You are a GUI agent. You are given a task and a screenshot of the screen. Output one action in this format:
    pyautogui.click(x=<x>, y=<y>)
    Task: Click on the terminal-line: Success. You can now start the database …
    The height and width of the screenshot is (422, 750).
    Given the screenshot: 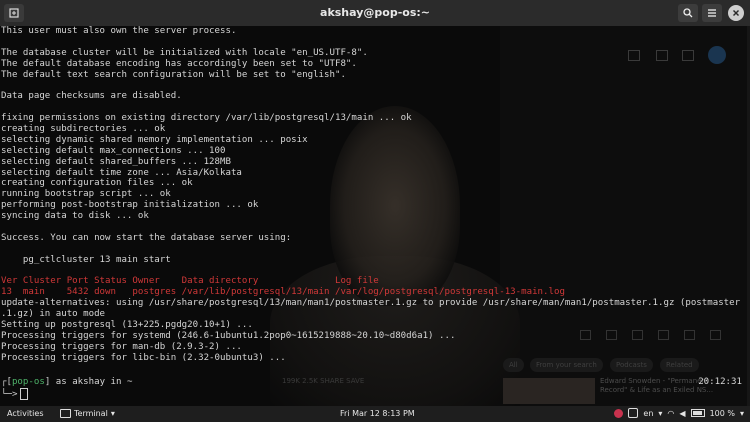 What is the action you would take?
    pyautogui.click(x=146, y=237)
    